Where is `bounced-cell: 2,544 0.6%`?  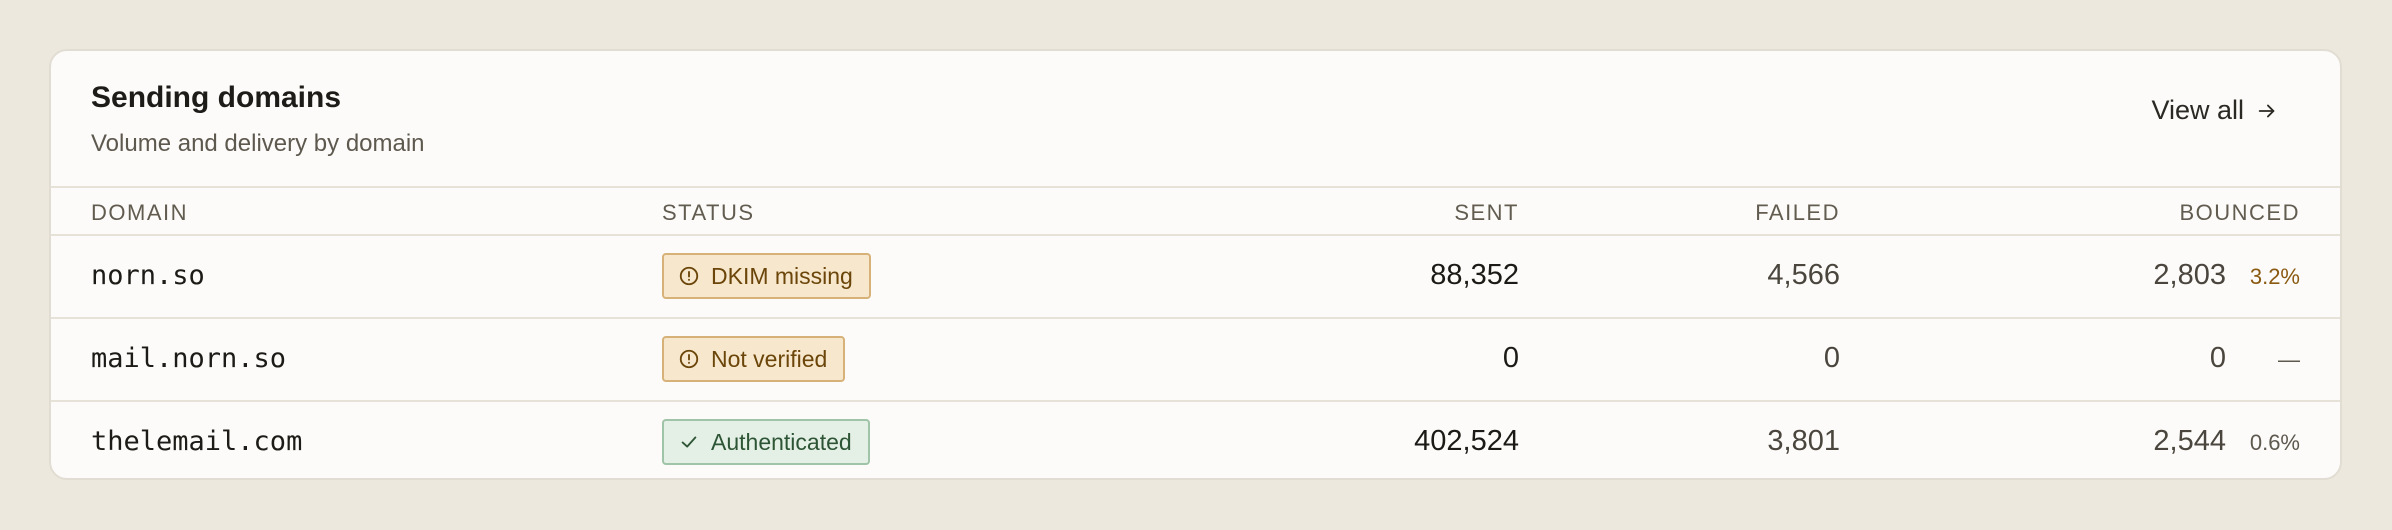 bounced-cell: 2,544 0.6% is located at coordinates (2226, 441).